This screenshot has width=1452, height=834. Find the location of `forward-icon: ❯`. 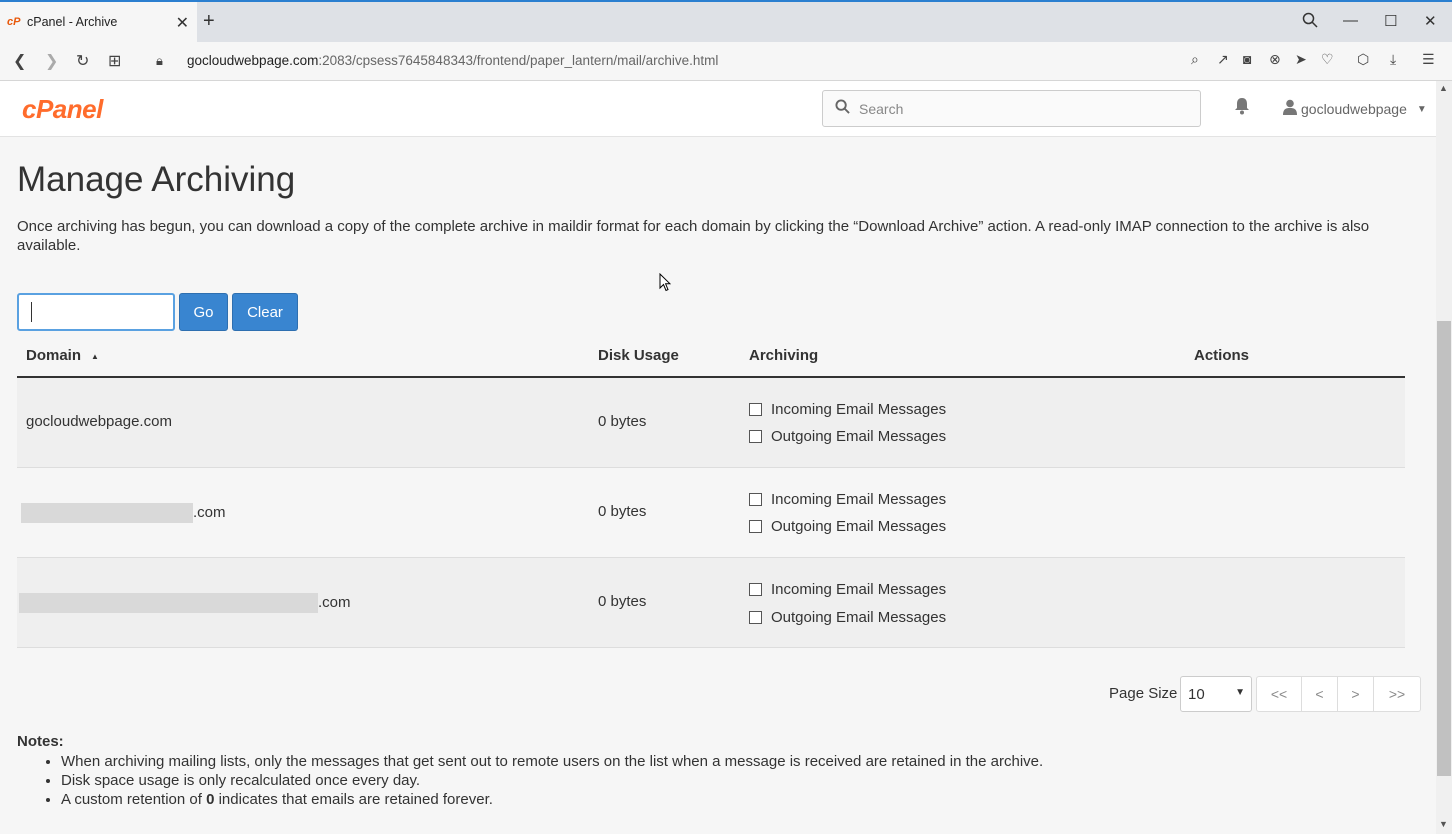

forward-icon: ❯ is located at coordinates (51, 61).